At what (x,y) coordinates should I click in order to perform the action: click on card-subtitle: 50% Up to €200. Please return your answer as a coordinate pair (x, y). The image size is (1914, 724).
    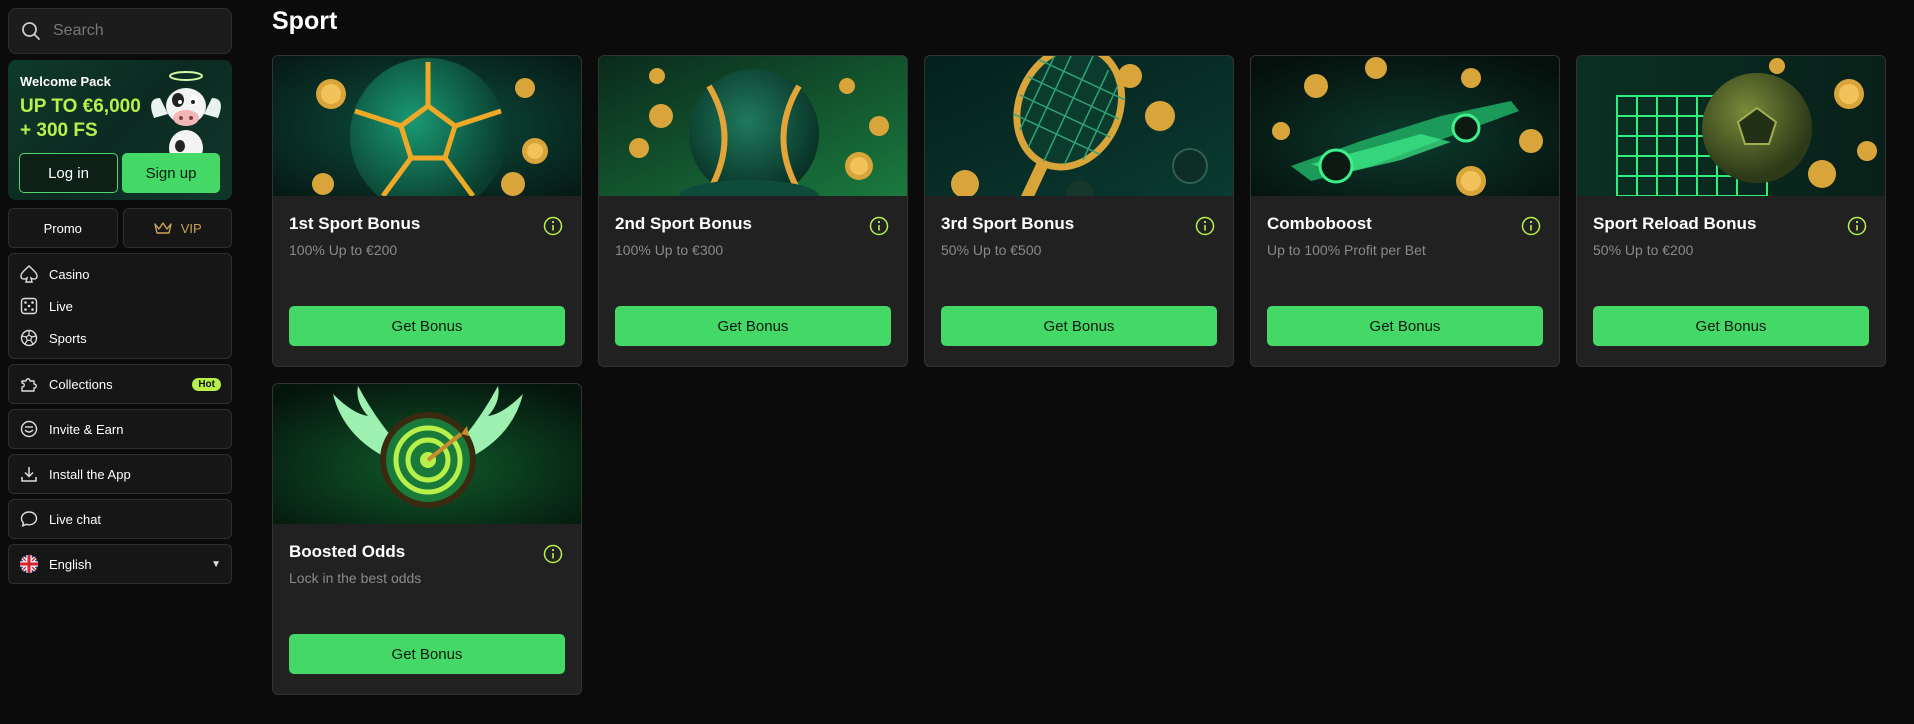
    Looking at the image, I should click on (1643, 250).